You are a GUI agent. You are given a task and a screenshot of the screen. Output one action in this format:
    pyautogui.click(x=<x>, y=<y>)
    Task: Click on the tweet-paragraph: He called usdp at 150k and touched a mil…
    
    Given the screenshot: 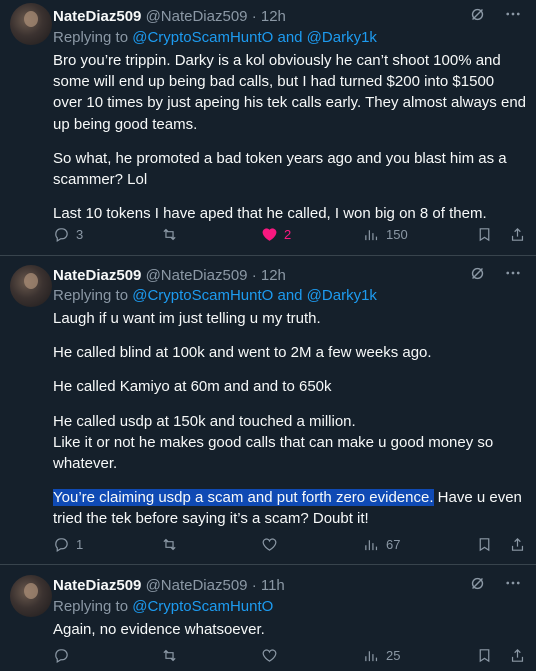 What is the action you would take?
    pyautogui.click(x=273, y=442)
    